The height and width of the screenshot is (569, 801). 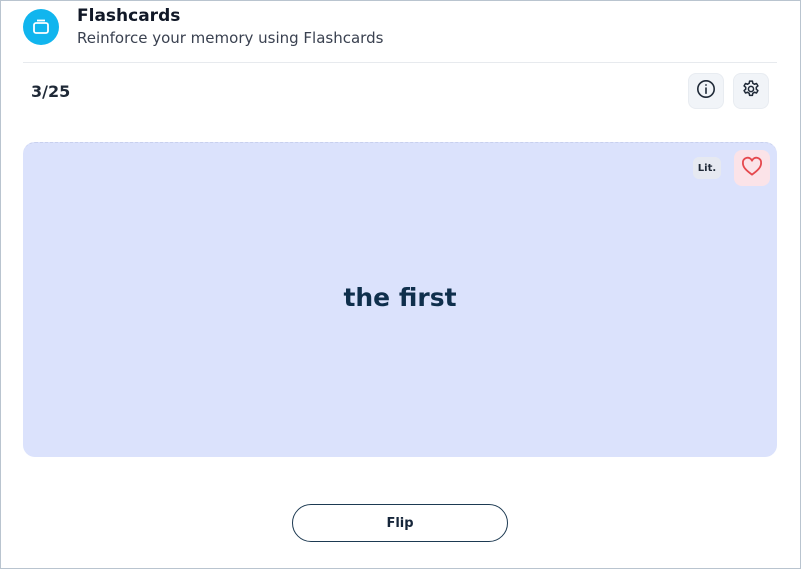 I want to click on page-title: Flashcards, so click(x=129, y=16).